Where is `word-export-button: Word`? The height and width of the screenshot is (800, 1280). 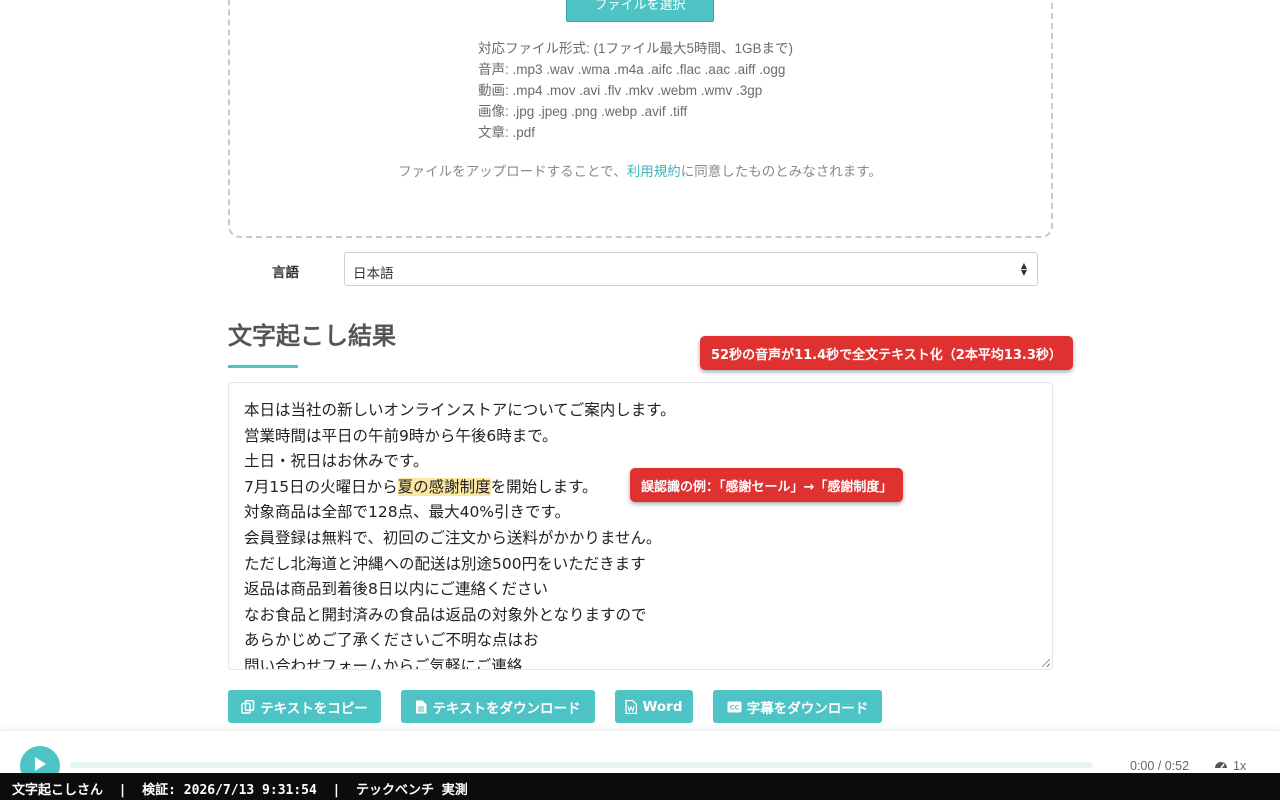 word-export-button: Word is located at coordinates (654, 706).